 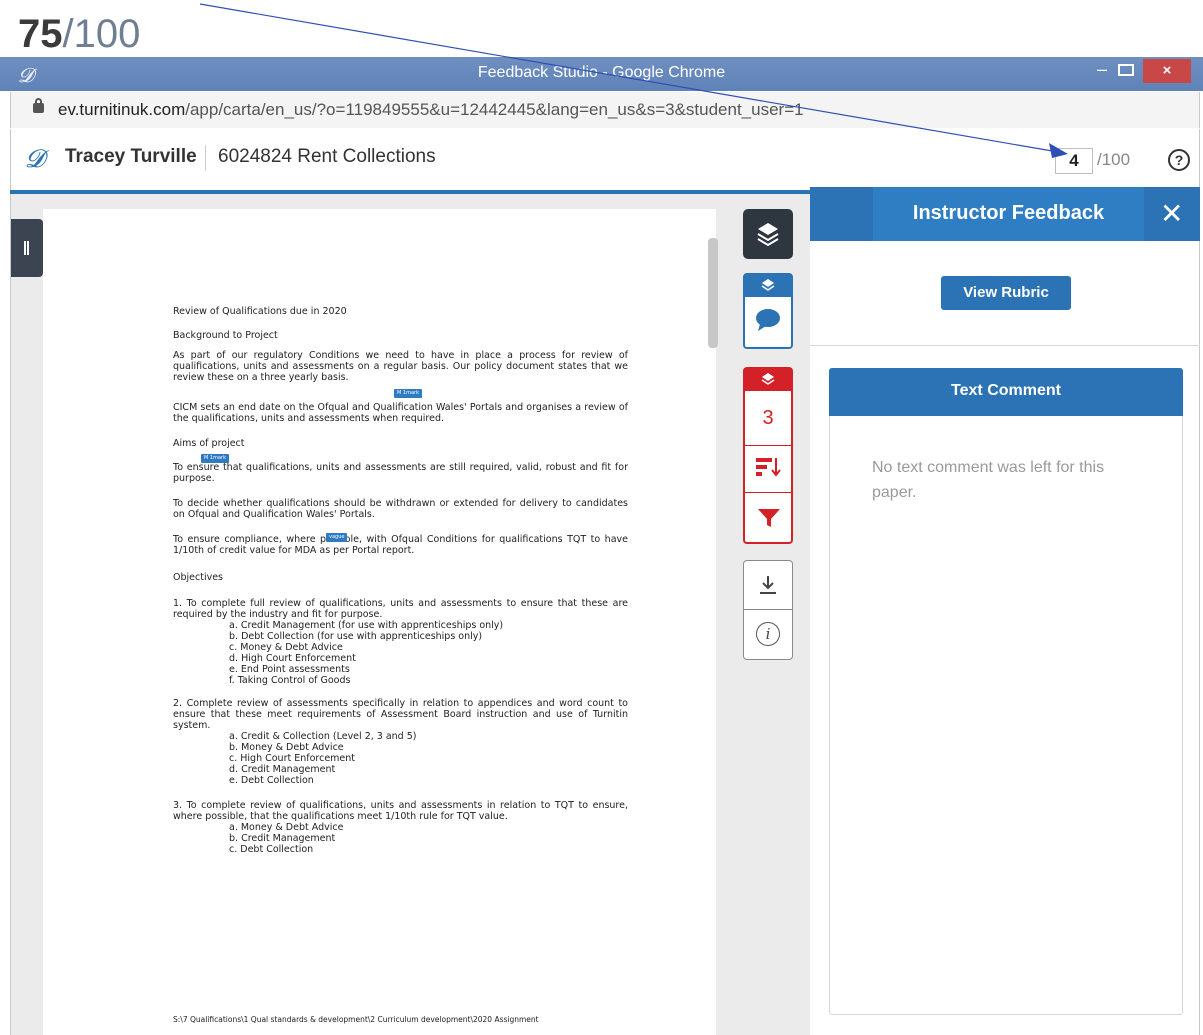 What do you see at coordinates (282, 769) in the screenshot?
I see `doc-sublist-item: d. Credit Management` at bounding box center [282, 769].